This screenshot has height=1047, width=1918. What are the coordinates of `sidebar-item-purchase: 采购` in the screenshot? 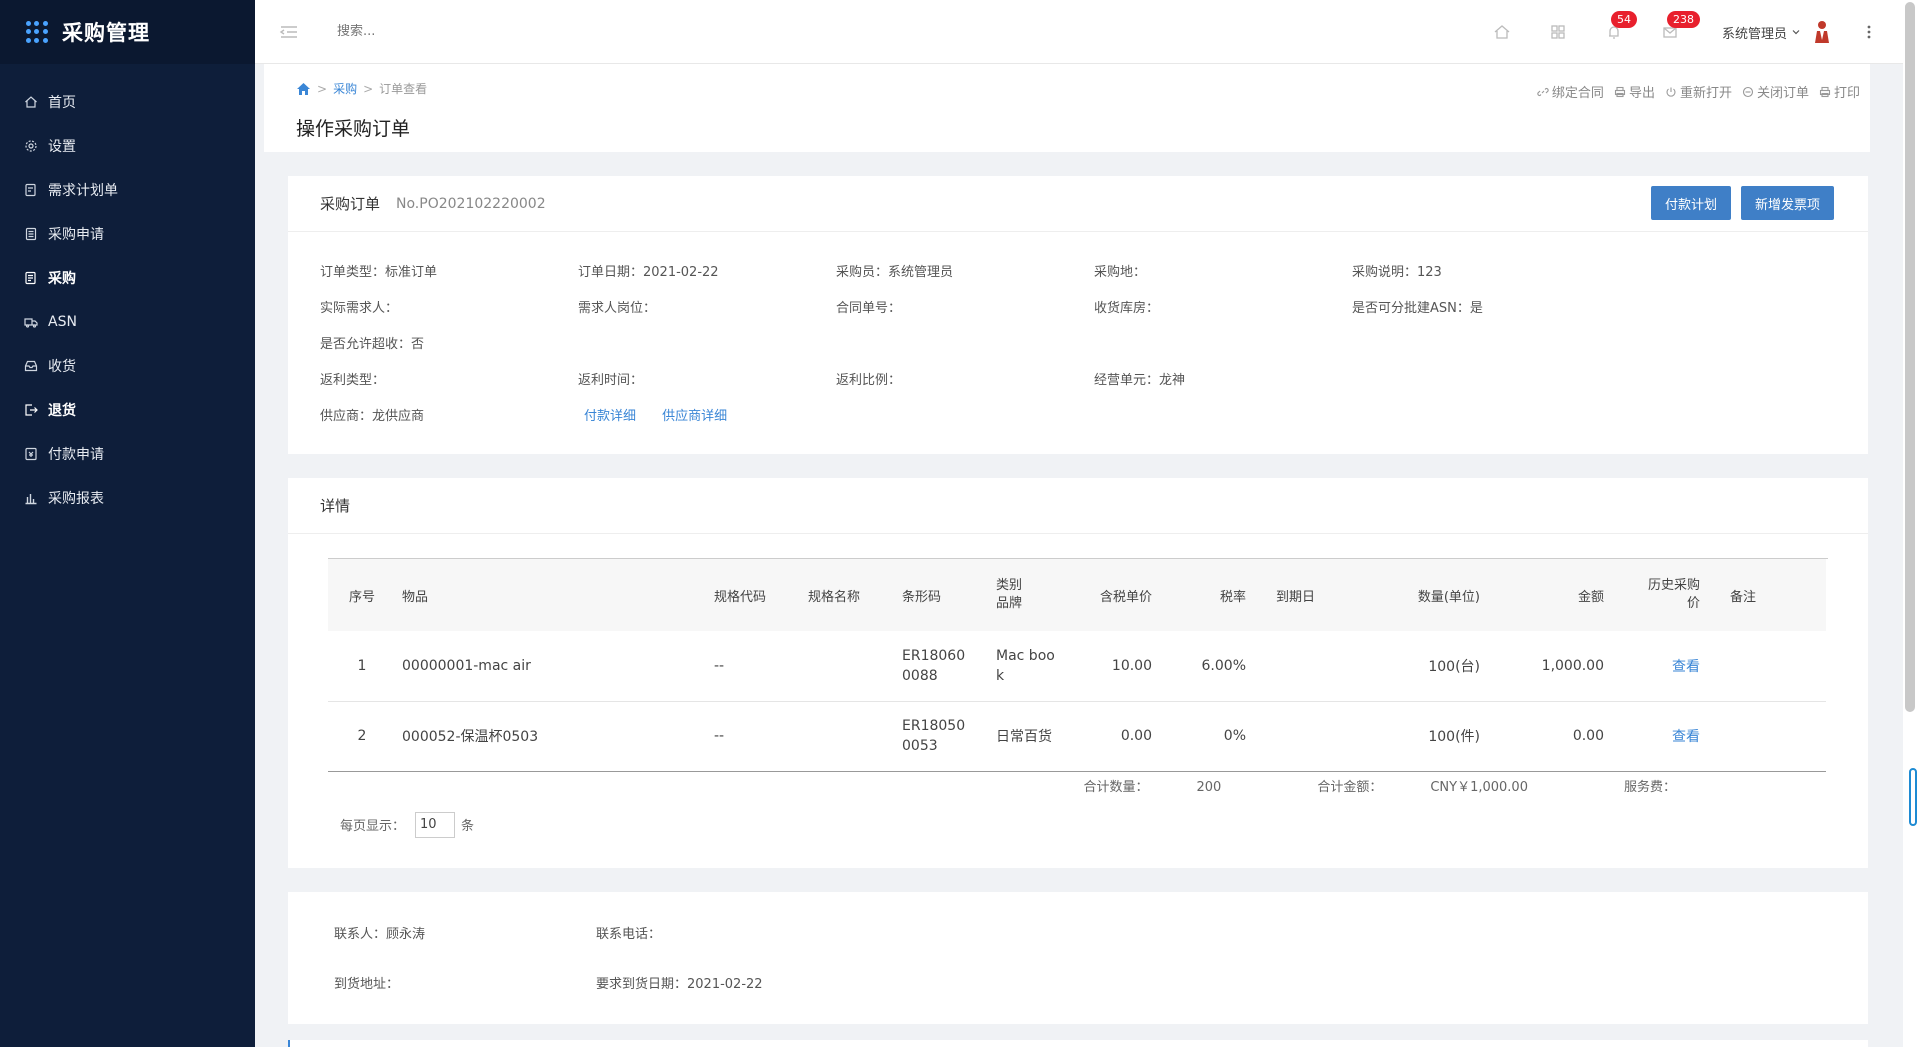 It's located at (127, 278).